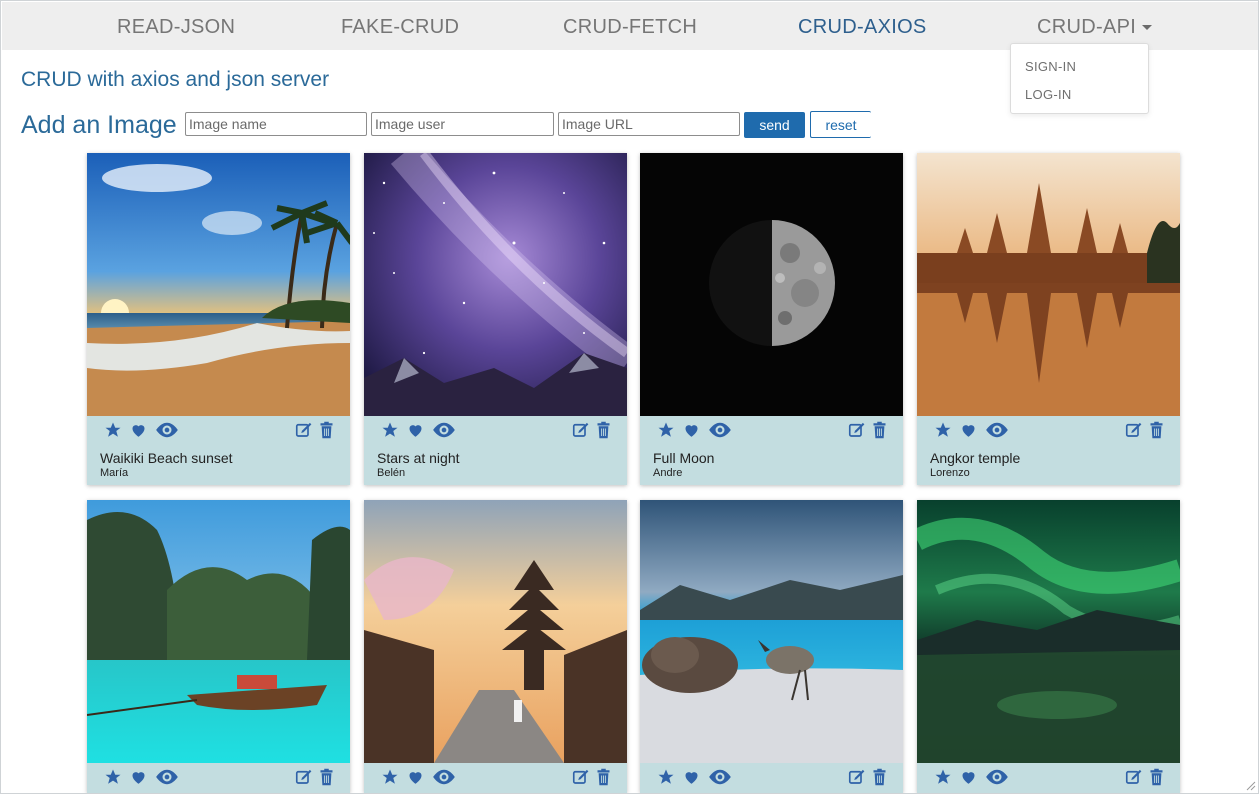 The height and width of the screenshot is (794, 1259). What do you see at coordinates (391, 473) in the screenshot?
I see `card-user: Belén` at bounding box center [391, 473].